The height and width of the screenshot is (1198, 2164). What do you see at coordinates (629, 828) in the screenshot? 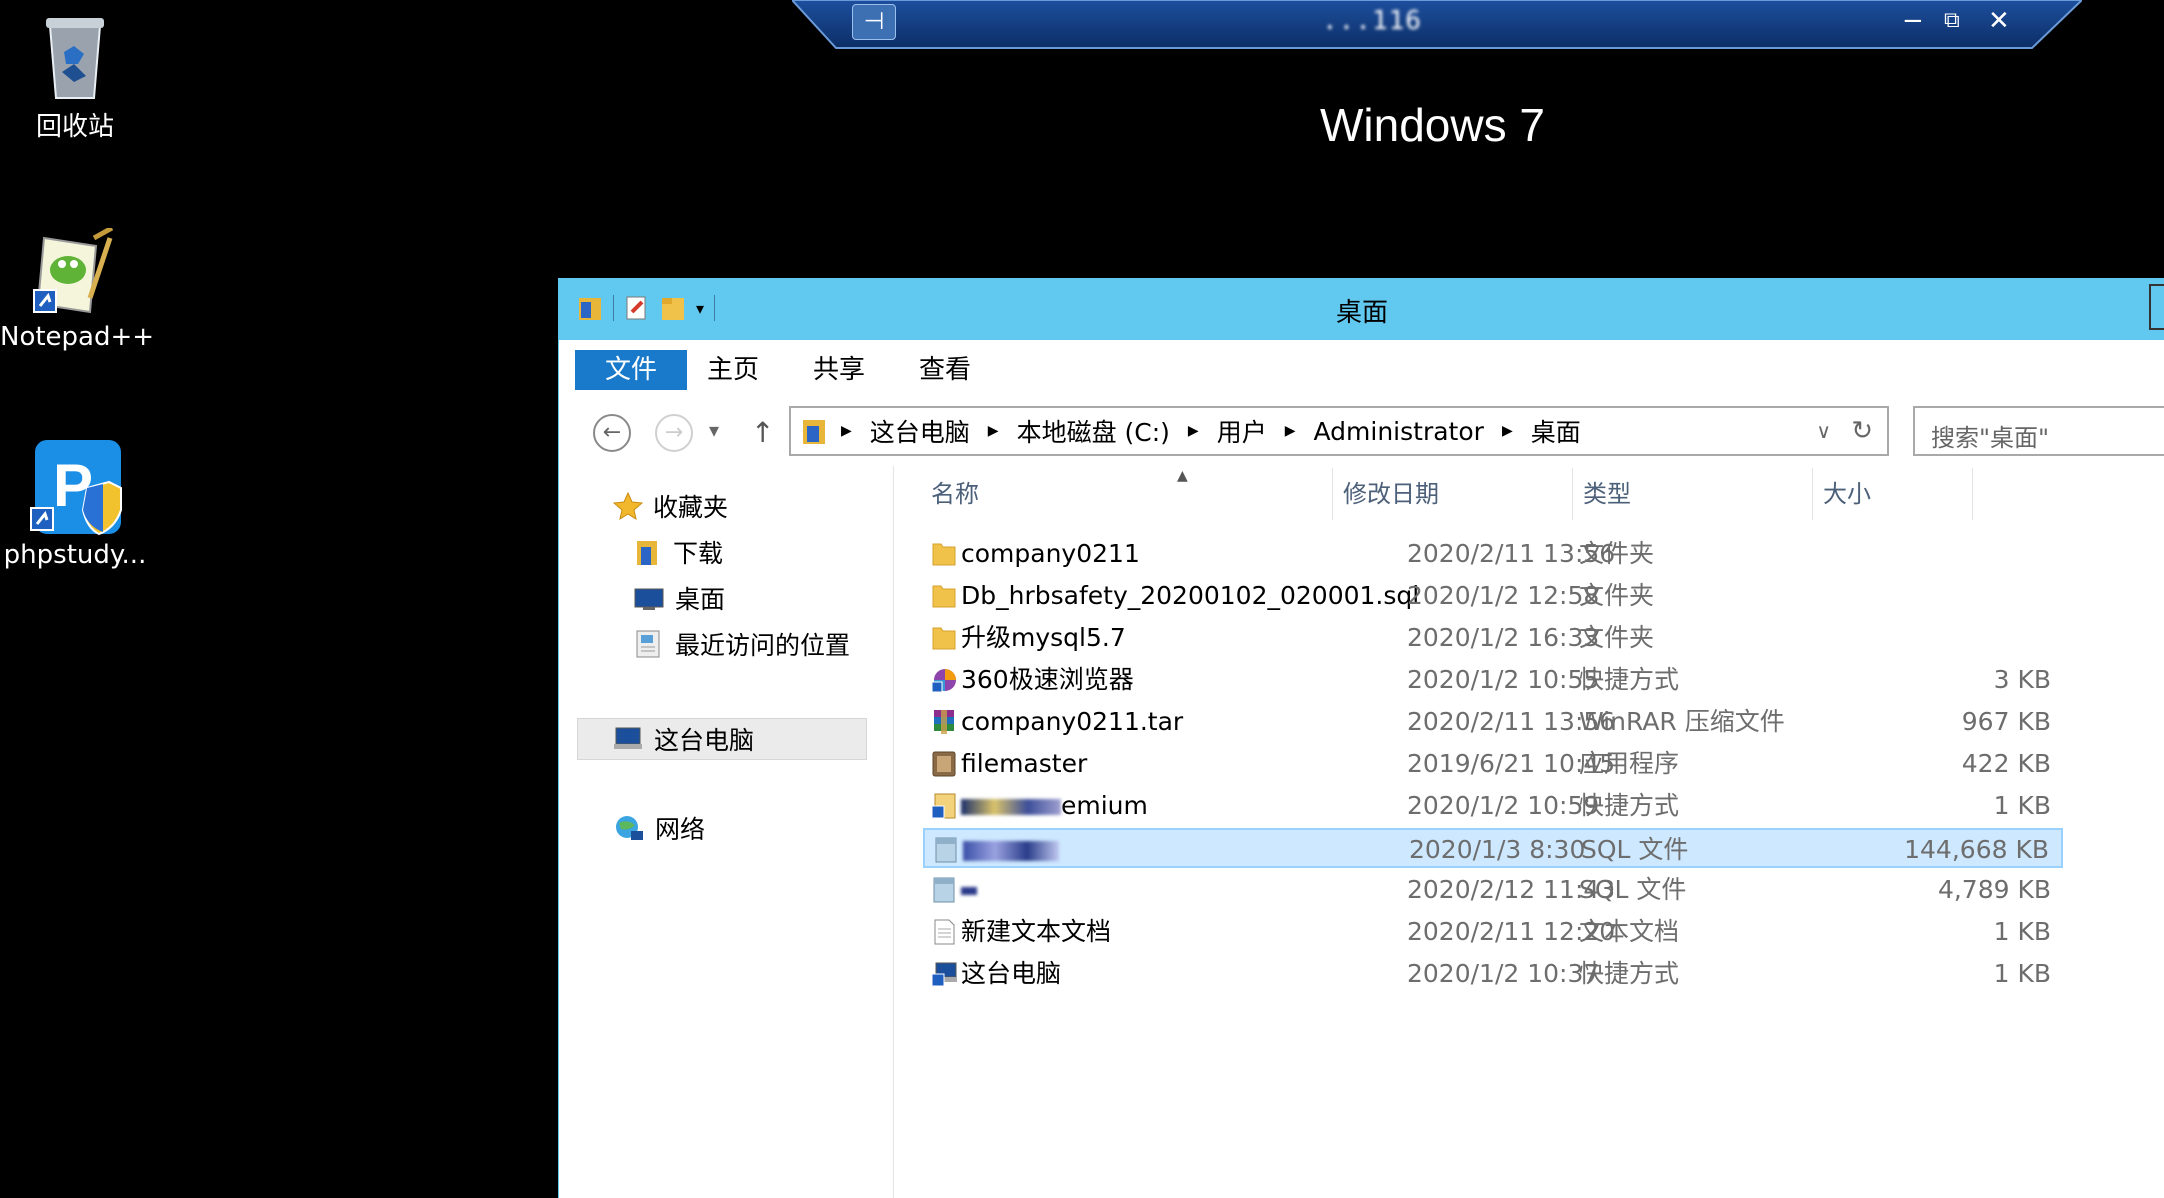
I see `network-icon` at bounding box center [629, 828].